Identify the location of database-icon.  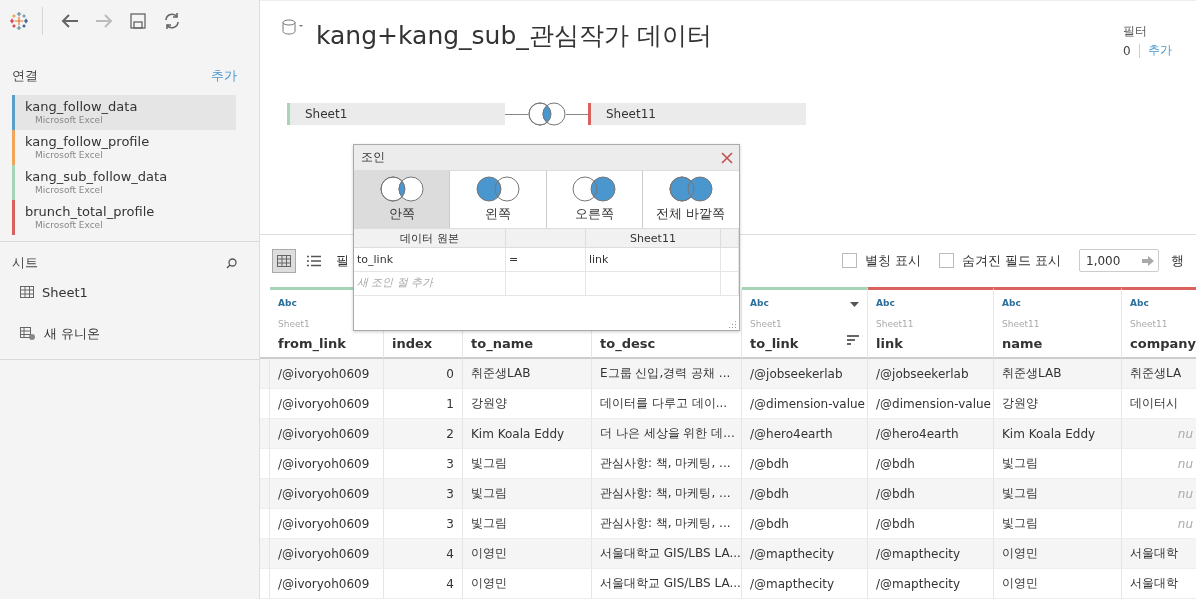
(293, 27).